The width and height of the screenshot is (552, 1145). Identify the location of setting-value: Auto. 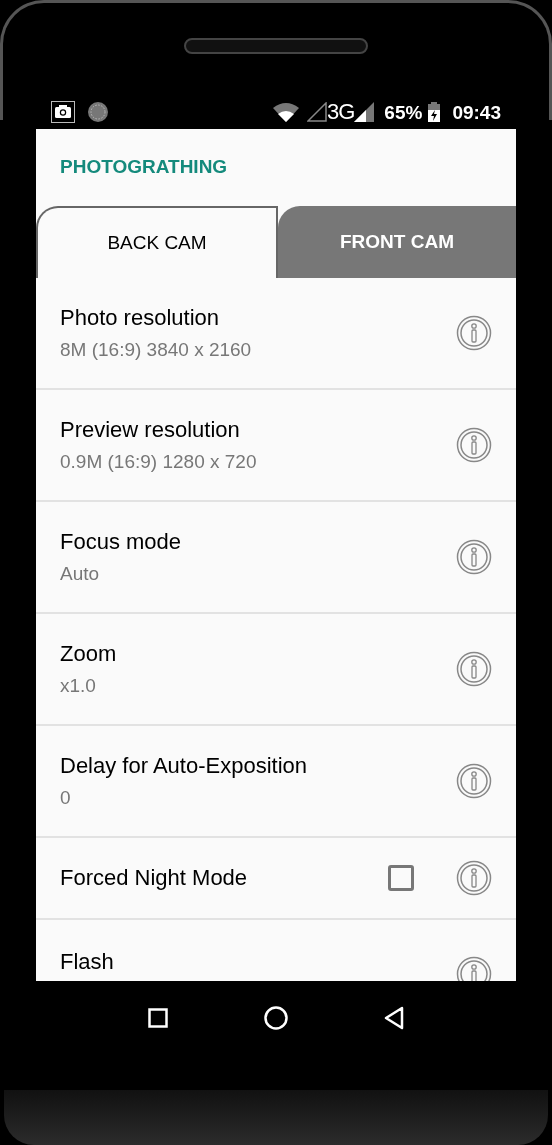
(80, 573).